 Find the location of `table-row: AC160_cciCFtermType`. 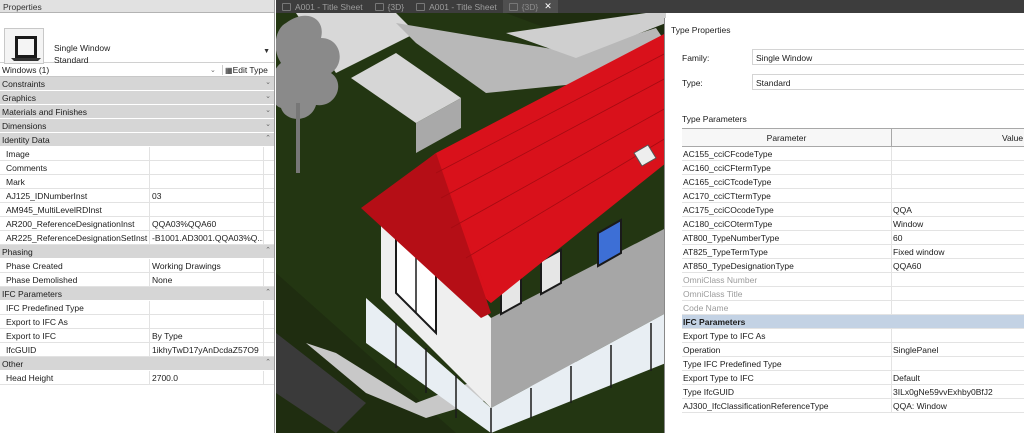

table-row: AC160_cciCFtermType is located at coordinates (853, 168).